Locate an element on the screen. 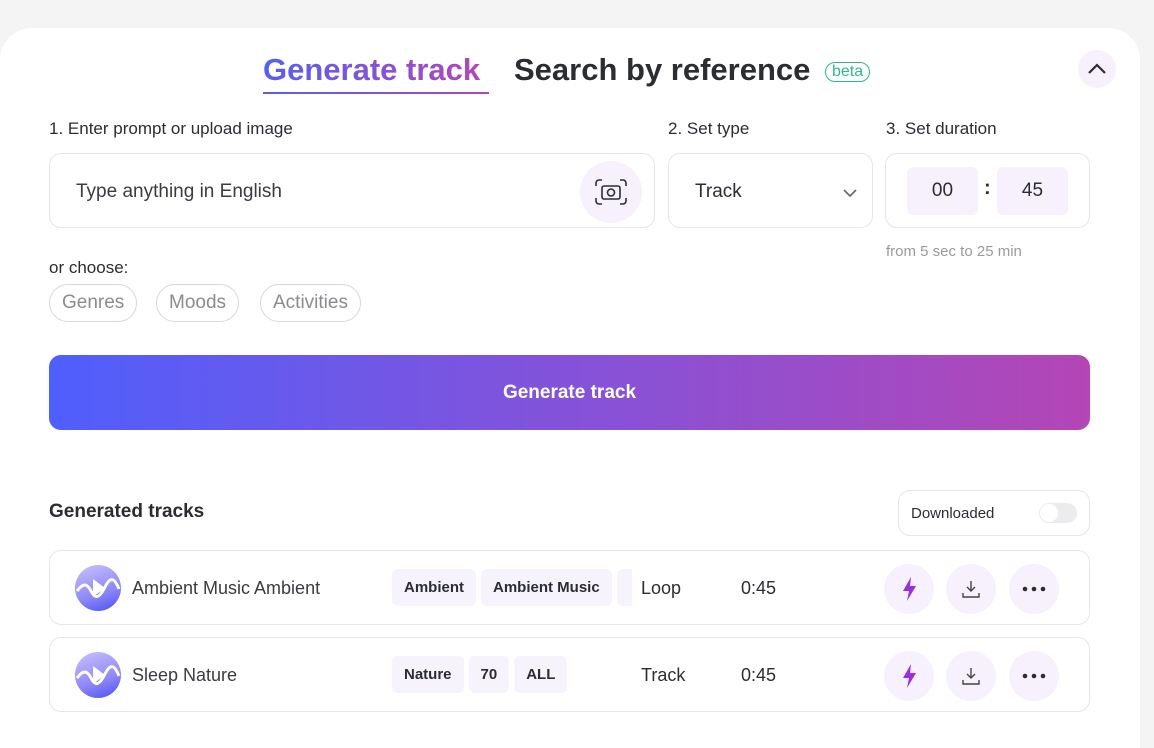 The height and width of the screenshot is (748, 1154). tab-search-by-reference: Search by reference is located at coordinates (662, 70).